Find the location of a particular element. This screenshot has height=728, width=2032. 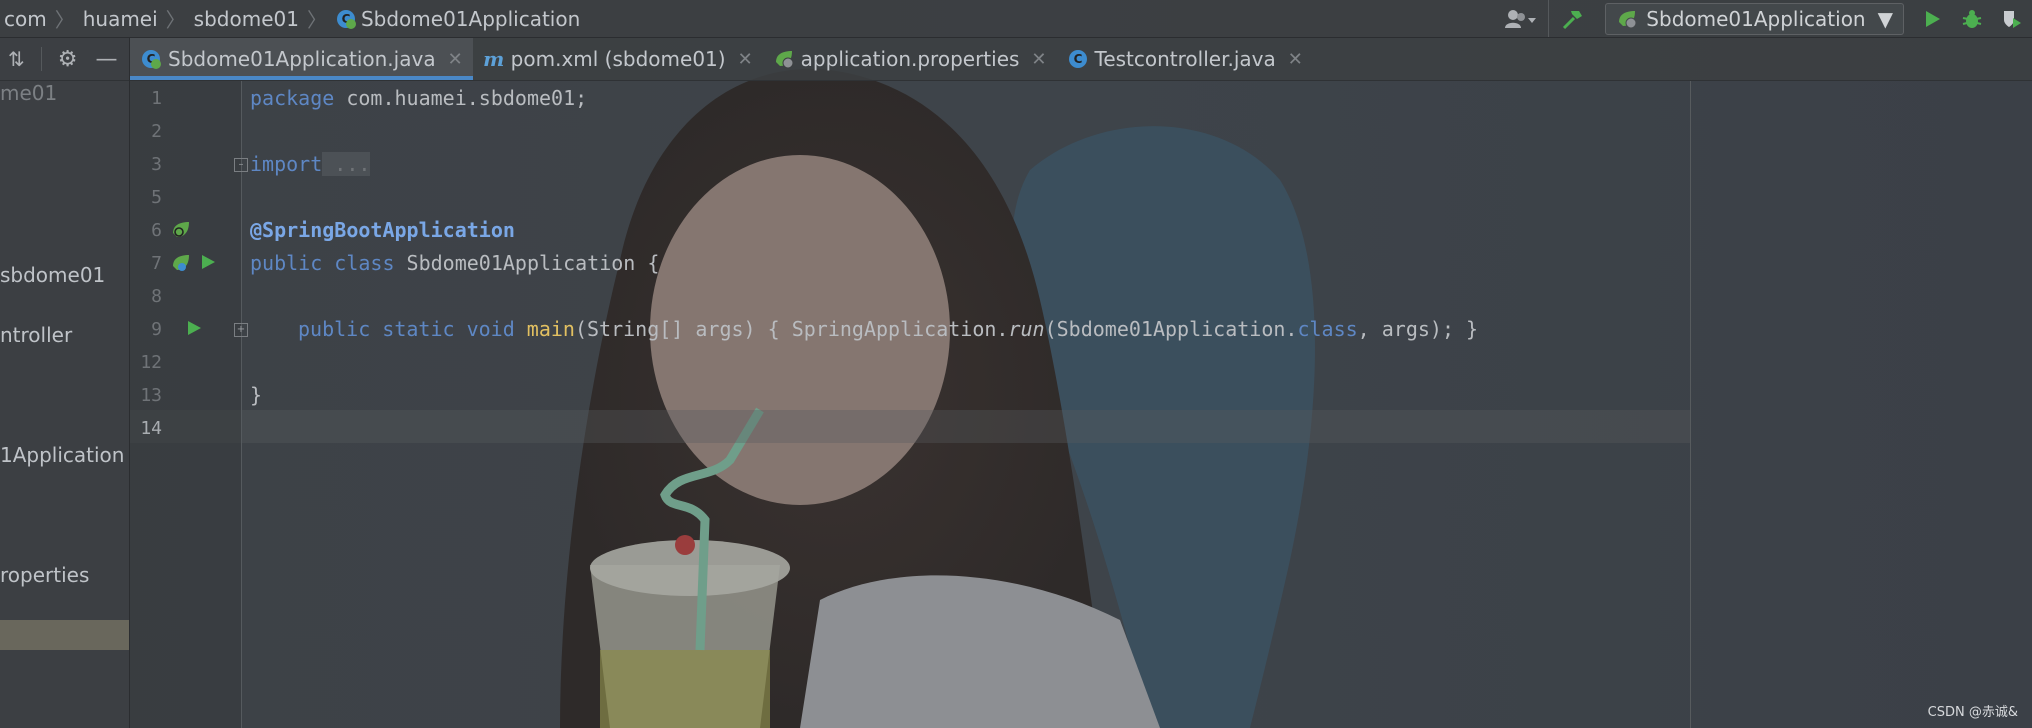

code-line: package com.huamei.sbdome01; is located at coordinates (418, 98).